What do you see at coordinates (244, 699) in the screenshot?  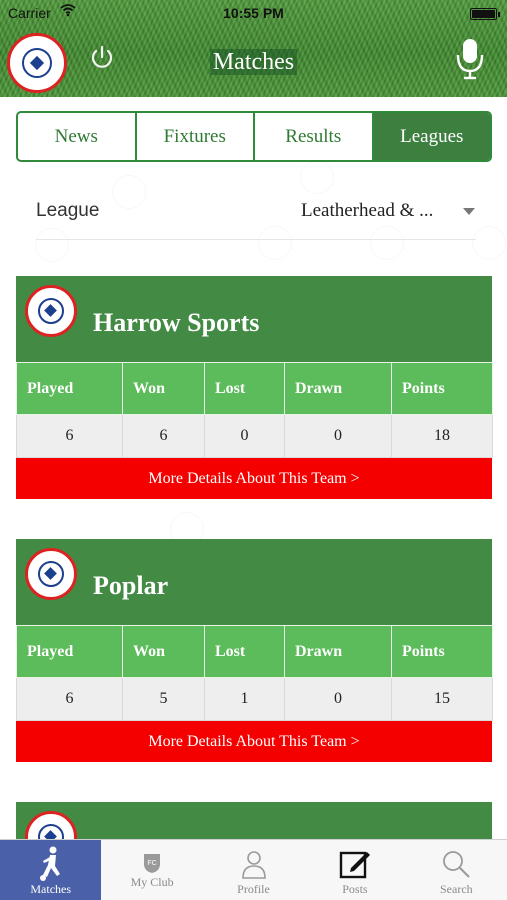 I see `lost-value: 1` at bounding box center [244, 699].